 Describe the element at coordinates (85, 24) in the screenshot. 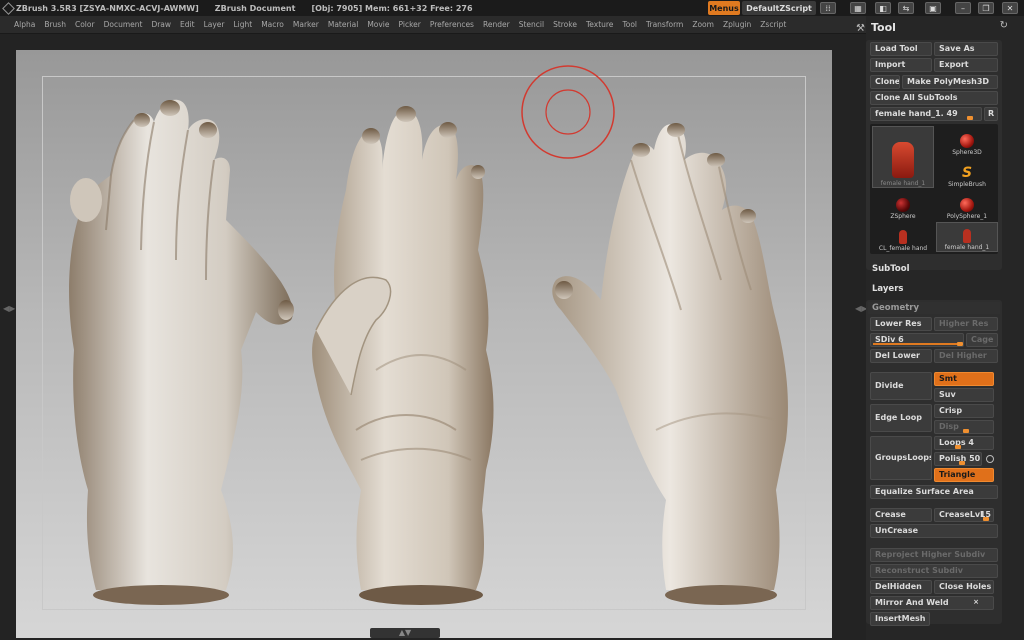

I see `menu-color: Color` at that location.